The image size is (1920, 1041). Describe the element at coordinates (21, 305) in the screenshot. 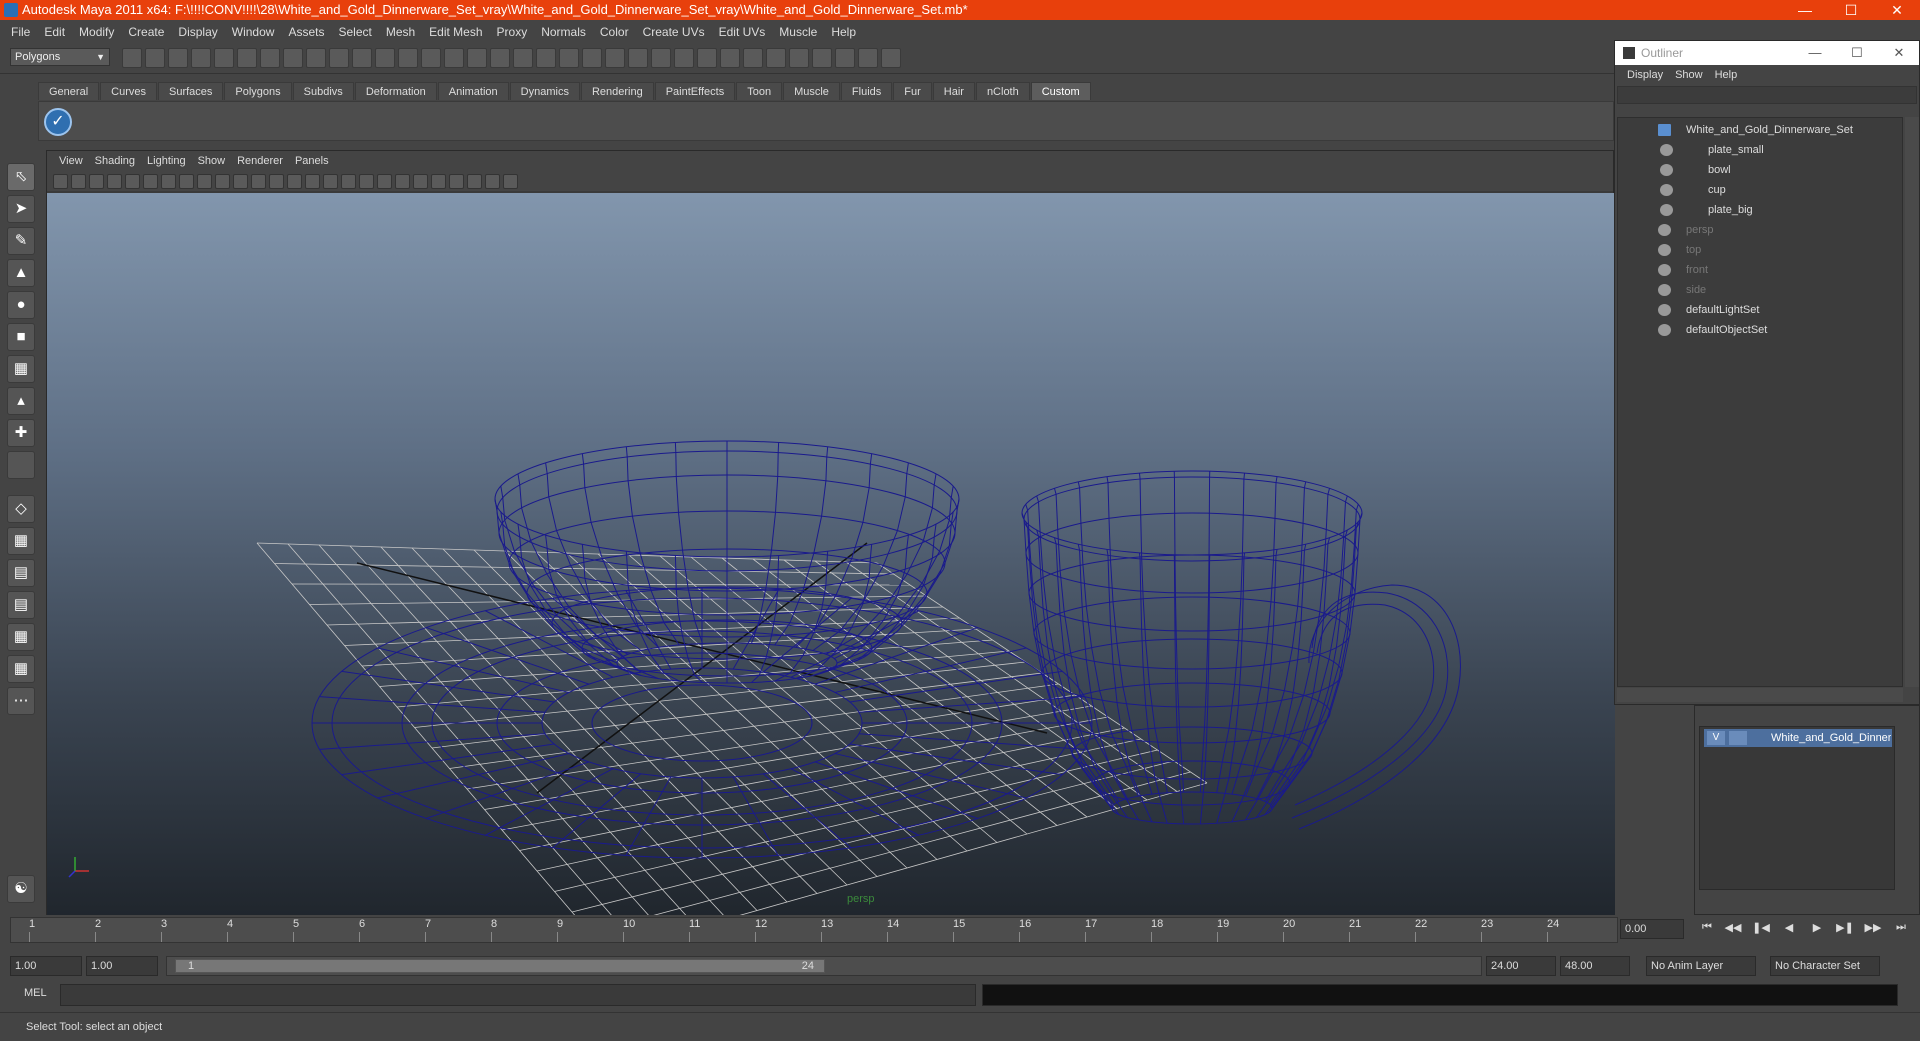

I see `rotate-tool-icon: ●` at that location.